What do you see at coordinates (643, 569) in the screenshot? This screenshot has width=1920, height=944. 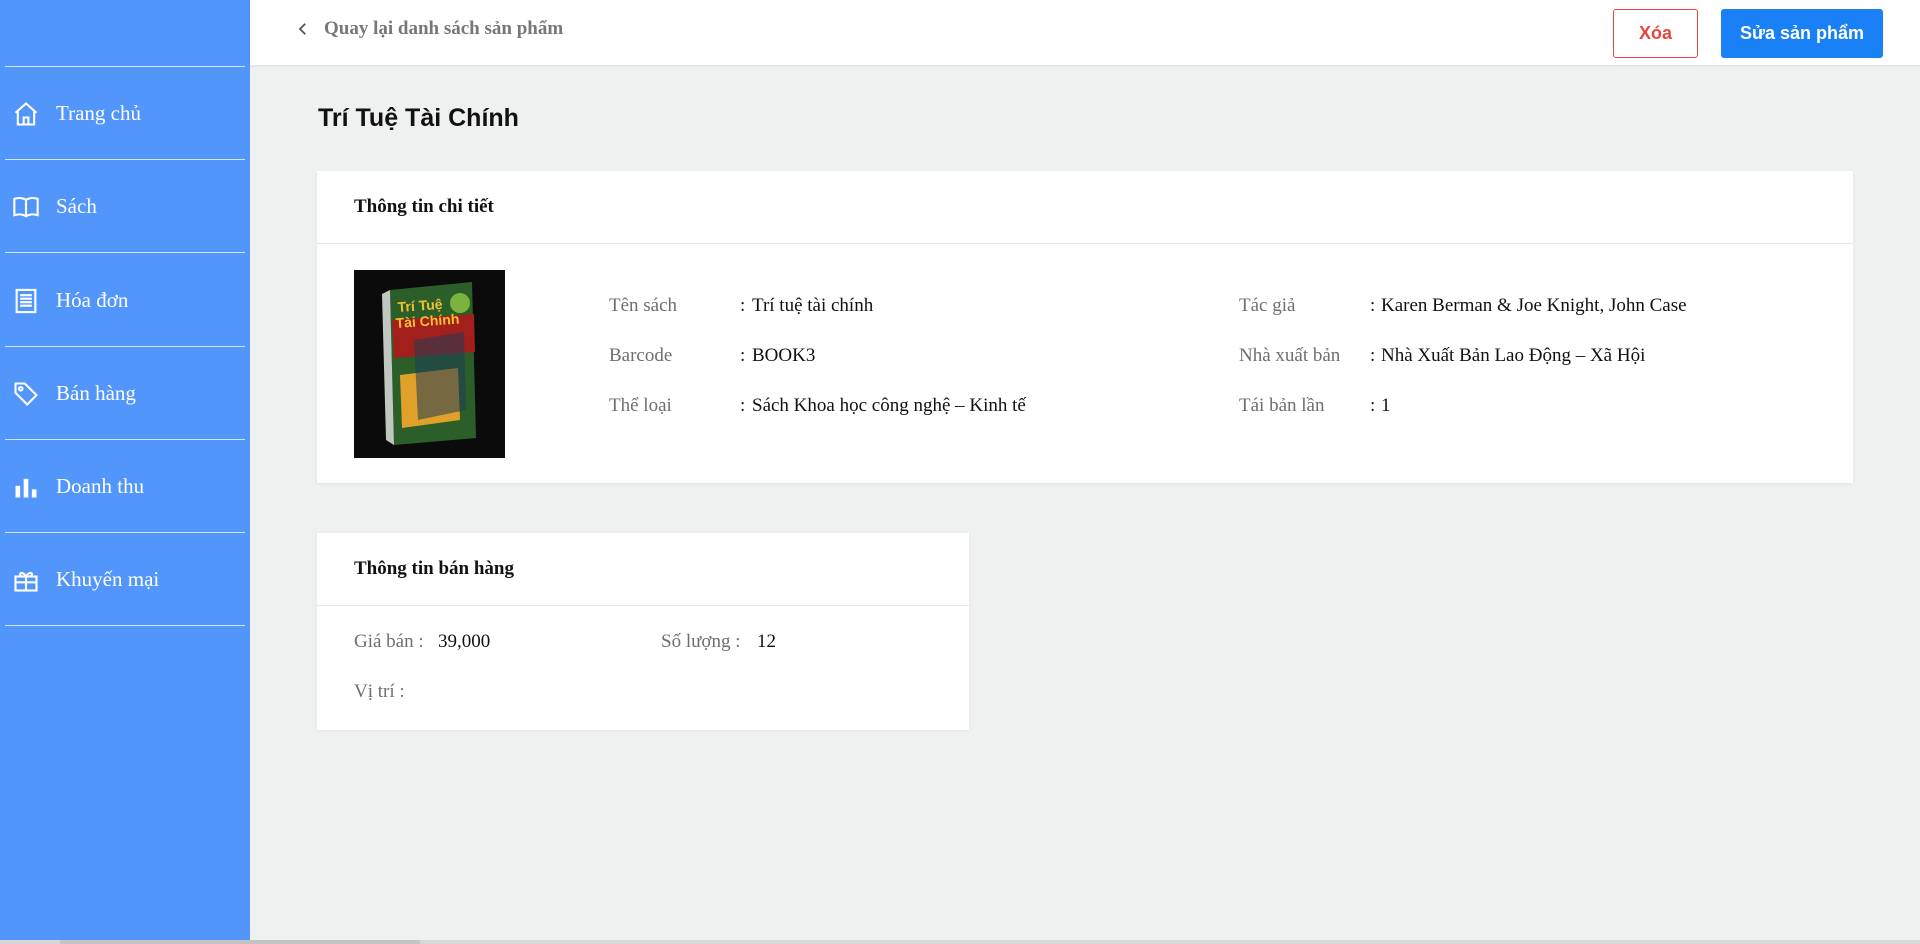 I see `sales-card-header: Thông tin bán hàng` at bounding box center [643, 569].